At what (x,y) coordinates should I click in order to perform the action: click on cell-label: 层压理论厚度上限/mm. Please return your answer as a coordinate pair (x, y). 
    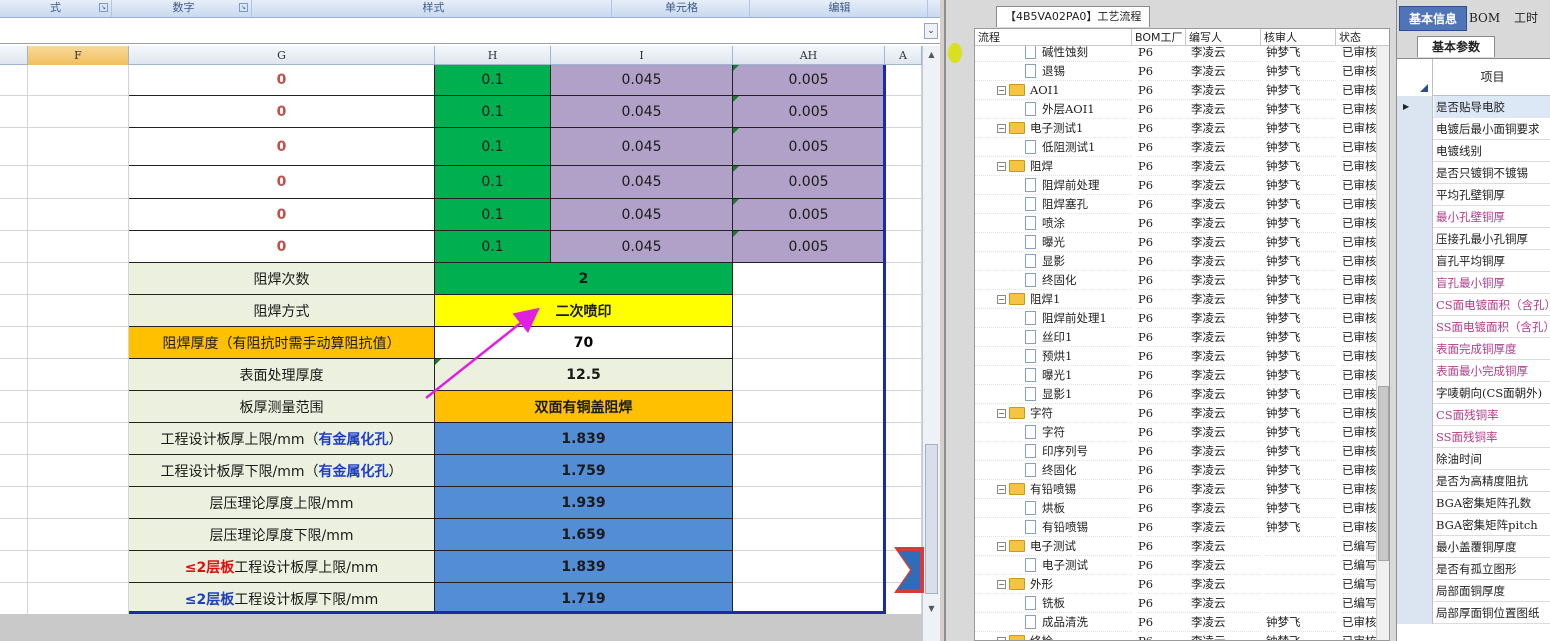
    Looking at the image, I should click on (282, 503).